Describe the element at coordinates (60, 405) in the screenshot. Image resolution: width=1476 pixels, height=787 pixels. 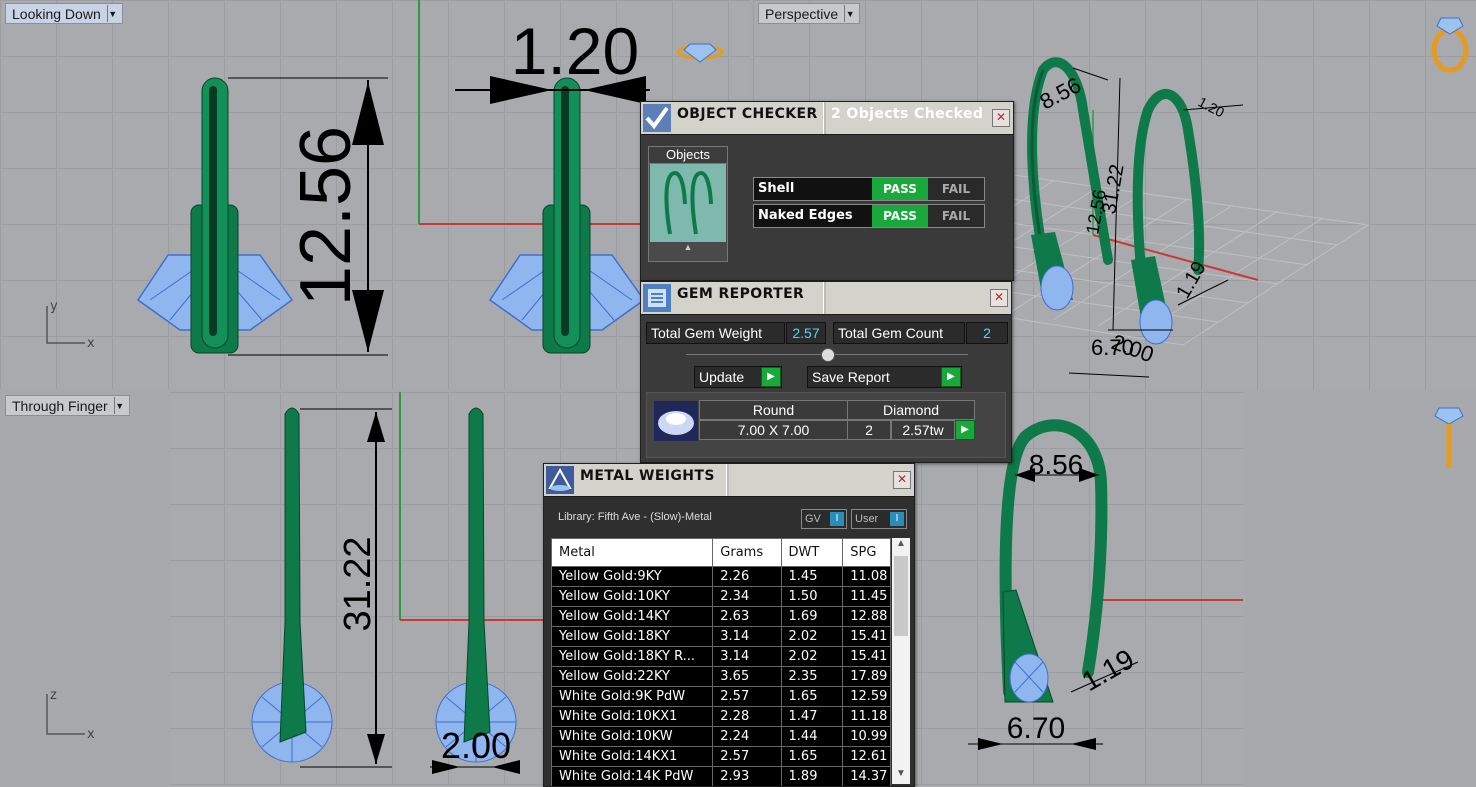
I see `viewport-title: Through Finger` at that location.